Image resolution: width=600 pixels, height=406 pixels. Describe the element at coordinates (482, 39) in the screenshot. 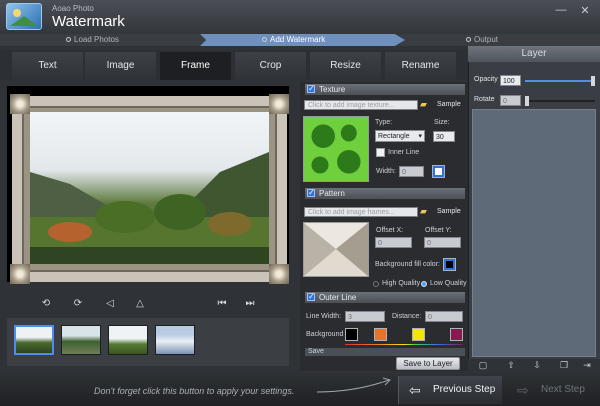

I see `step-output: Output` at that location.